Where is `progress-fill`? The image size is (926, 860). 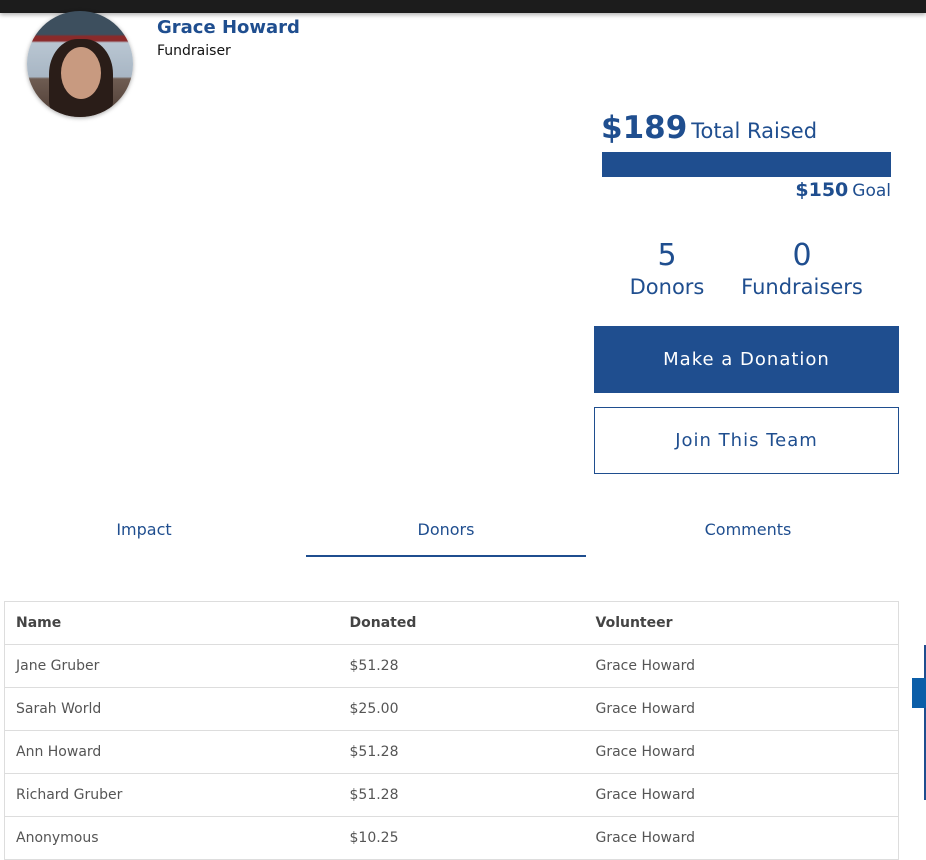 progress-fill is located at coordinates (746, 164).